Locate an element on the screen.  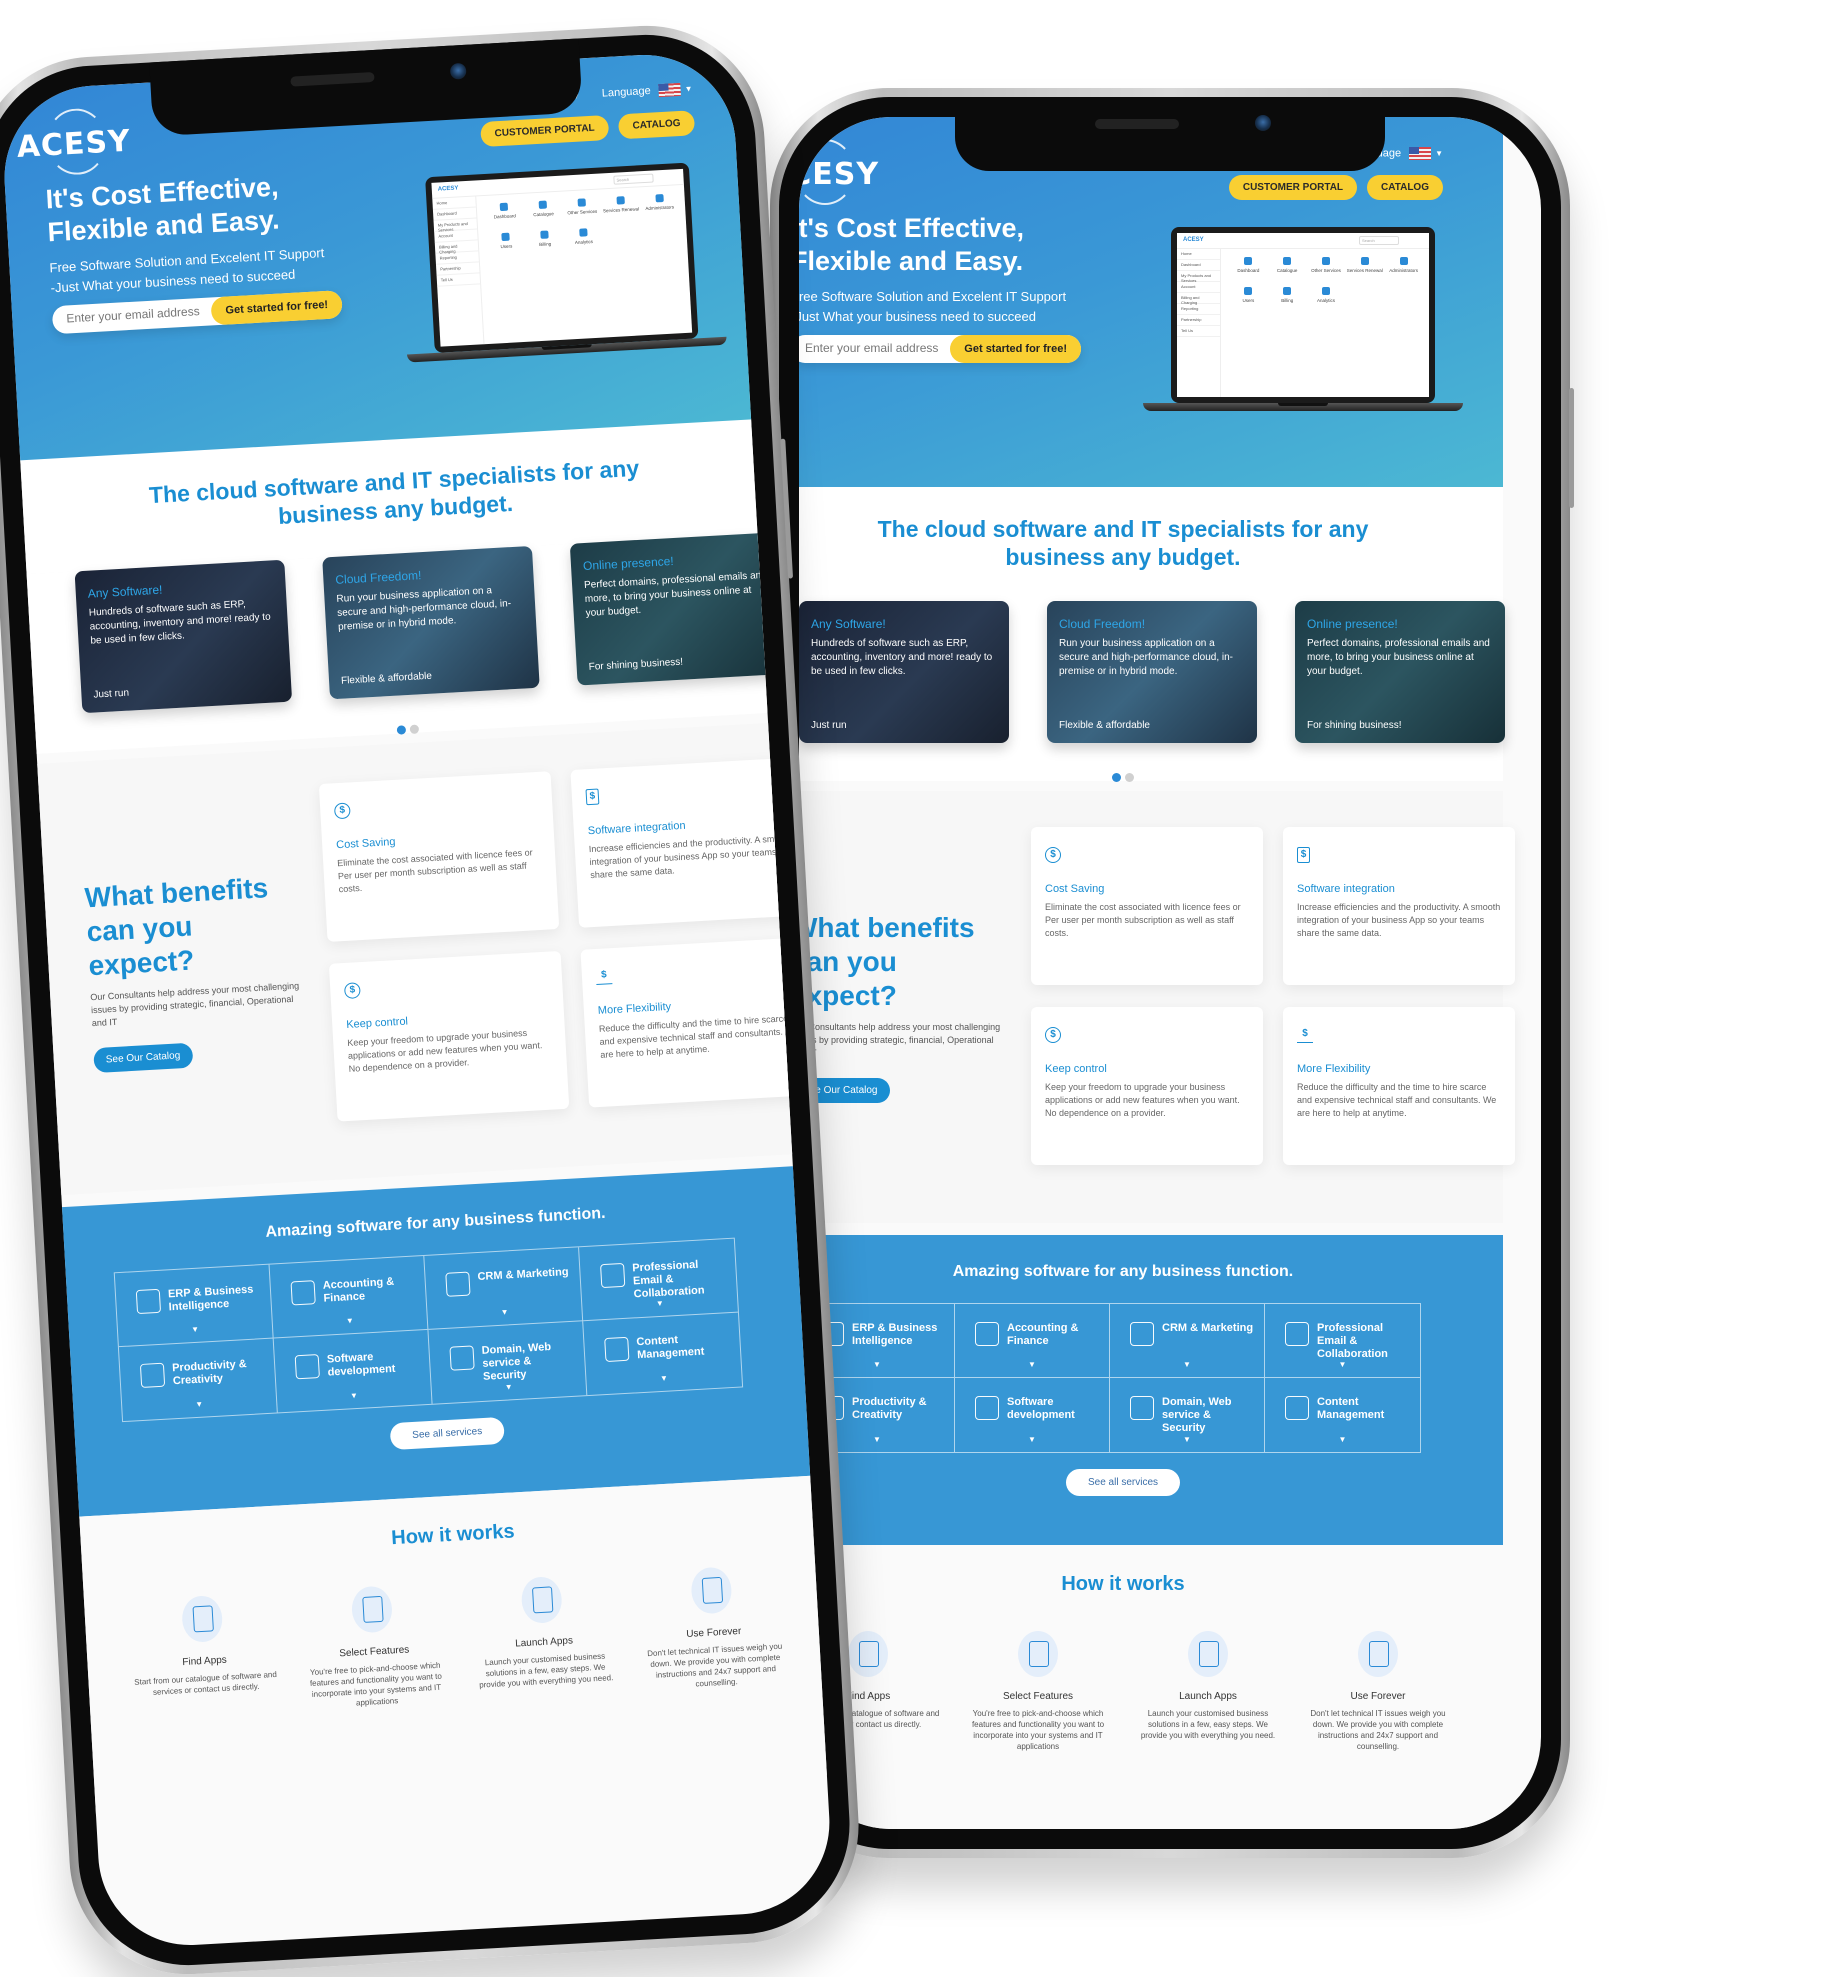
service-category: Productivity & Creativity ▼ is located at coordinates (198, 1380).